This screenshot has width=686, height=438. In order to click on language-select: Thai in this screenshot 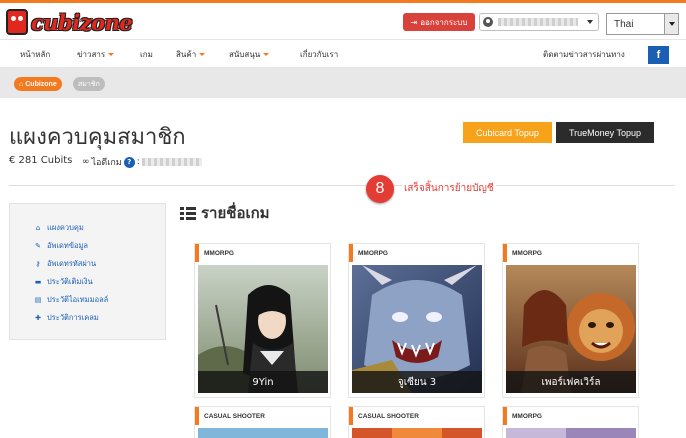, I will do `click(642, 24)`.